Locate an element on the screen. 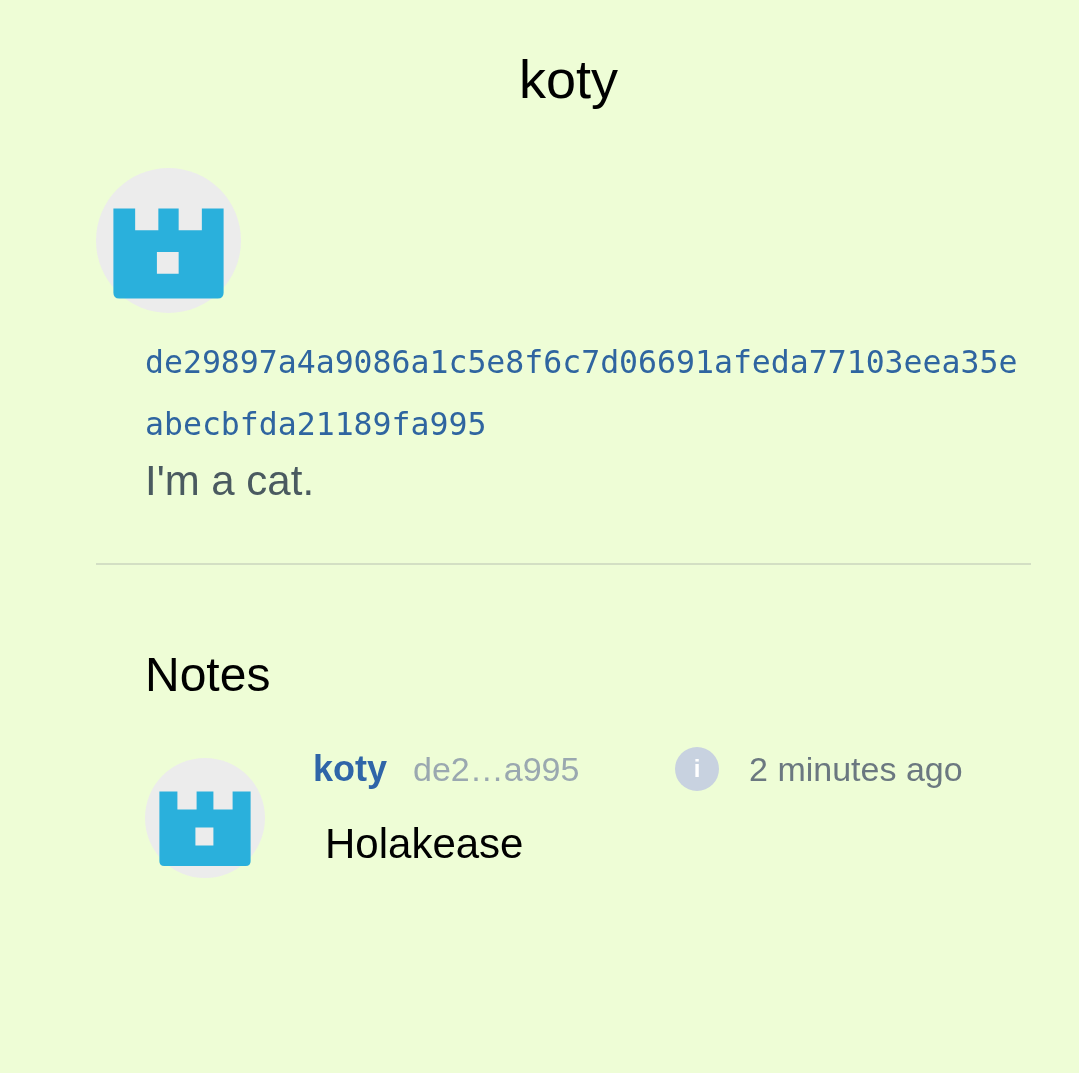 Image resolution: width=1079 pixels, height=1073 pixels. notes-heading: Notes is located at coordinates (208, 674).